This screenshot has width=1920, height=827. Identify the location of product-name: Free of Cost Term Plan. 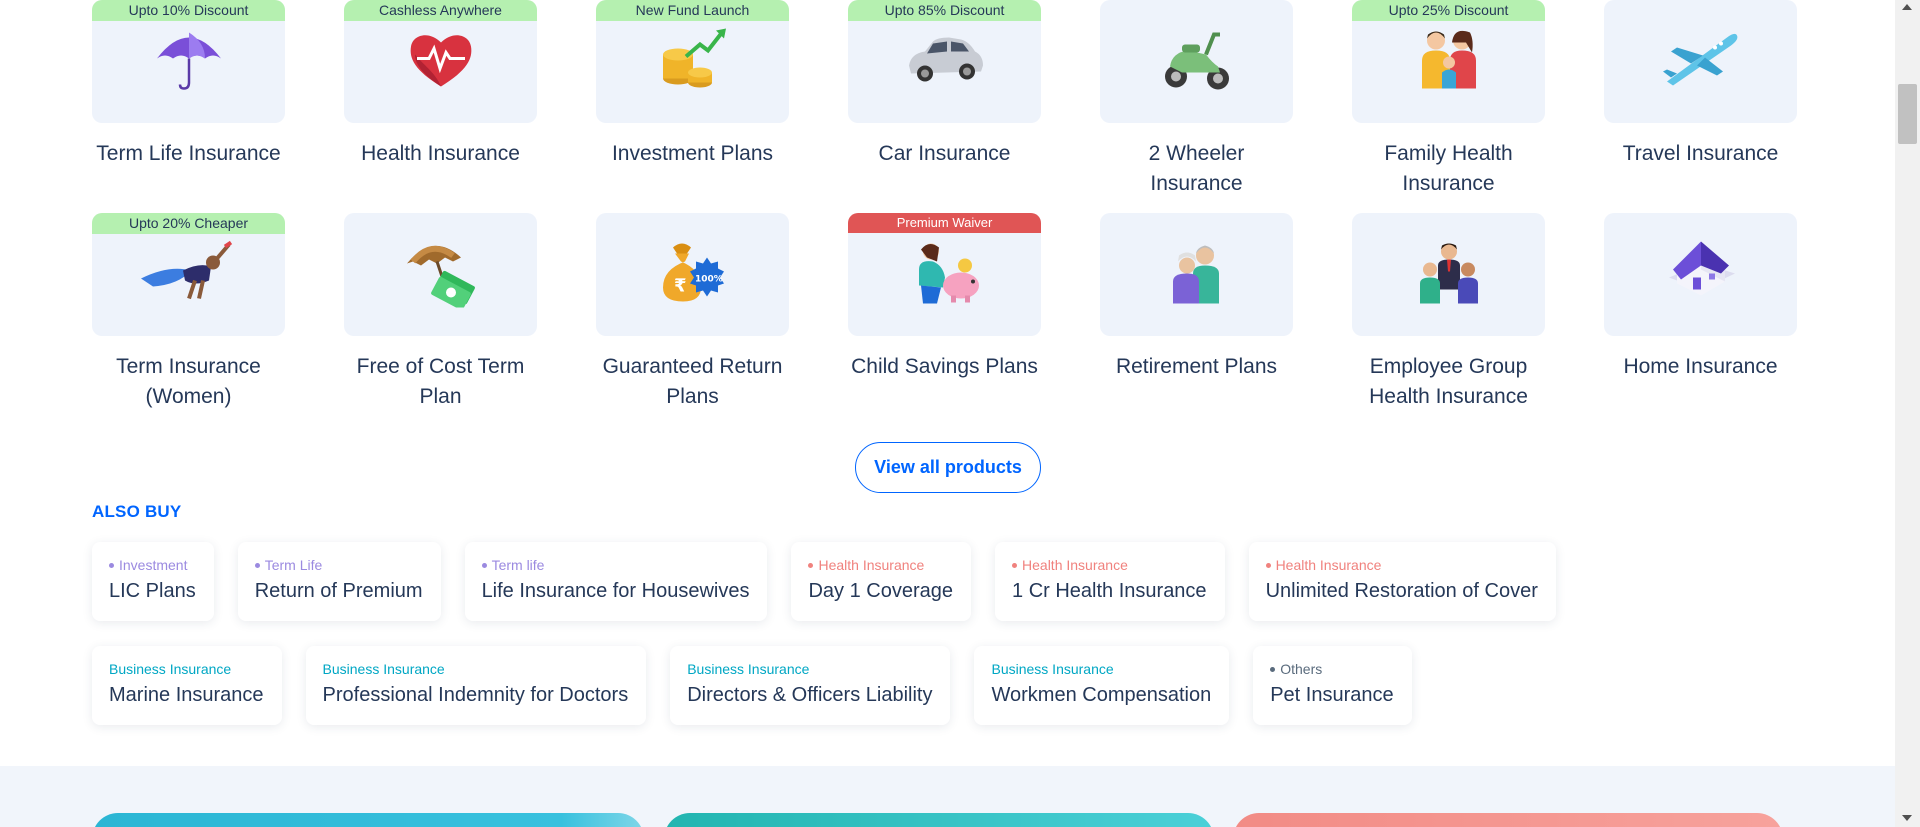
(440, 382).